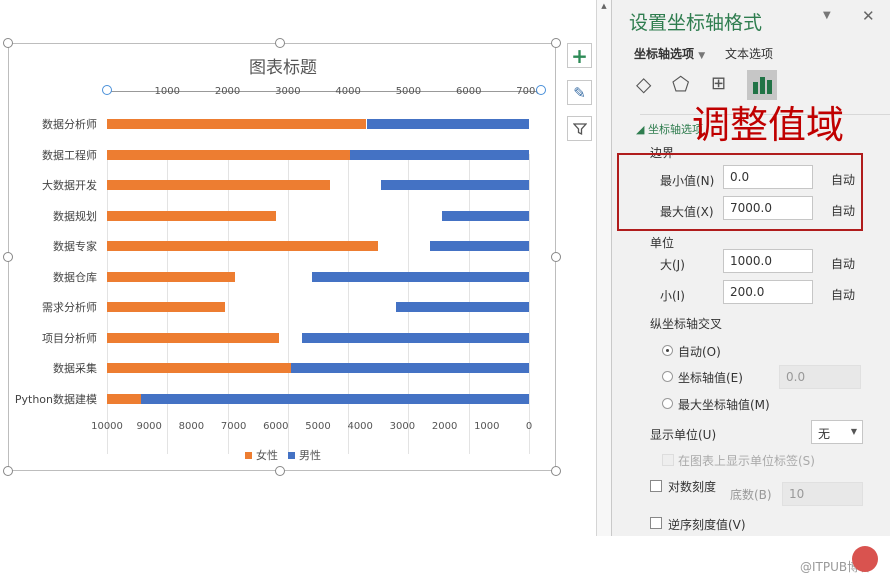  Describe the element at coordinates (55, 399) in the screenshot. I see `category-label: Python数据建模` at that location.